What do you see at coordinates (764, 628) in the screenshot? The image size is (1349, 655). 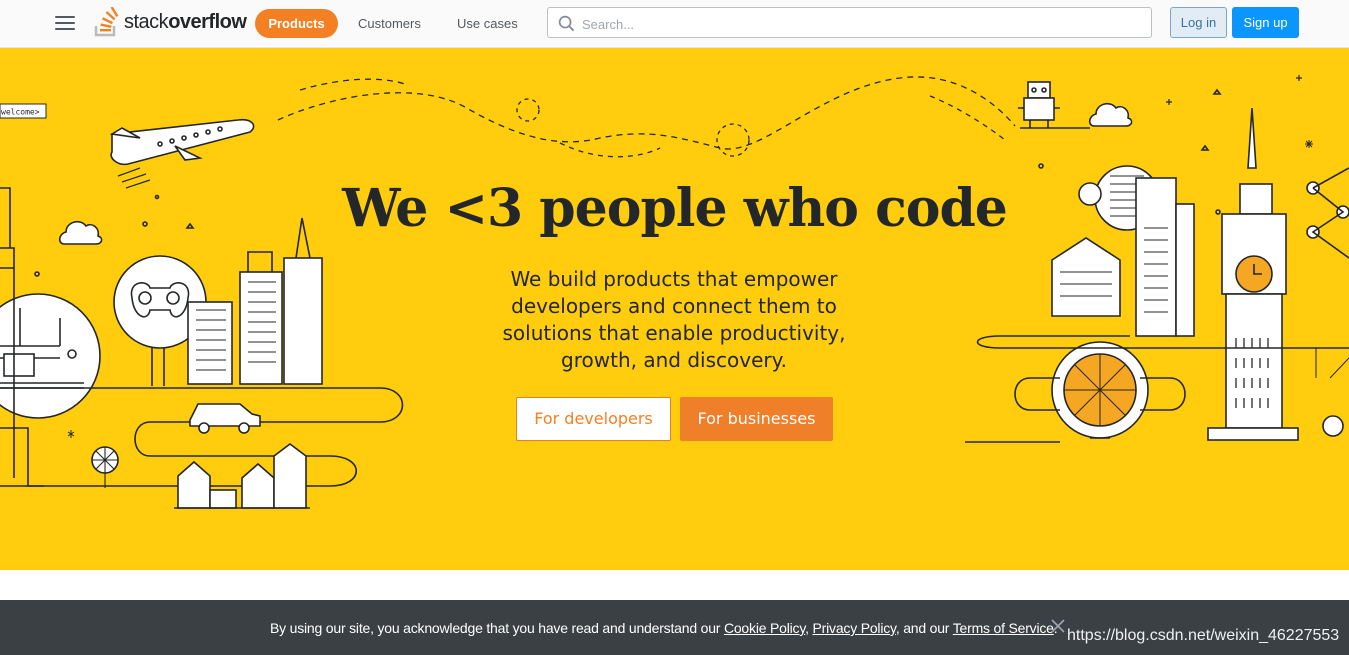 I see `cookie-policy-link: Cookie Policy` at bounding box center [764, 628].